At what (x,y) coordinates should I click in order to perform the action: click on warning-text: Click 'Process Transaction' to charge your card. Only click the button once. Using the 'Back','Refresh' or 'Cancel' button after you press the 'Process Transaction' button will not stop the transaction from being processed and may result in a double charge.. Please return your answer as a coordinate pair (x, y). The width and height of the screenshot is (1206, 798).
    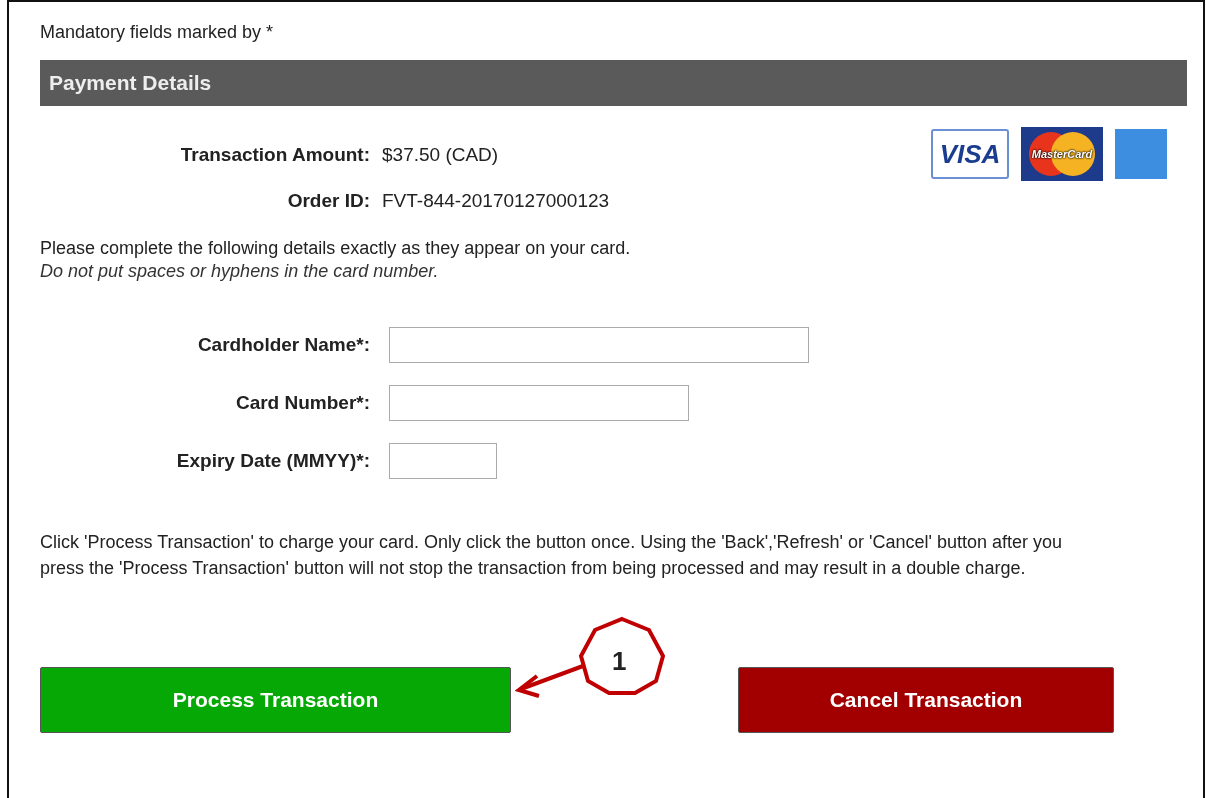
    Looking at the image, I should click on (551, 555).